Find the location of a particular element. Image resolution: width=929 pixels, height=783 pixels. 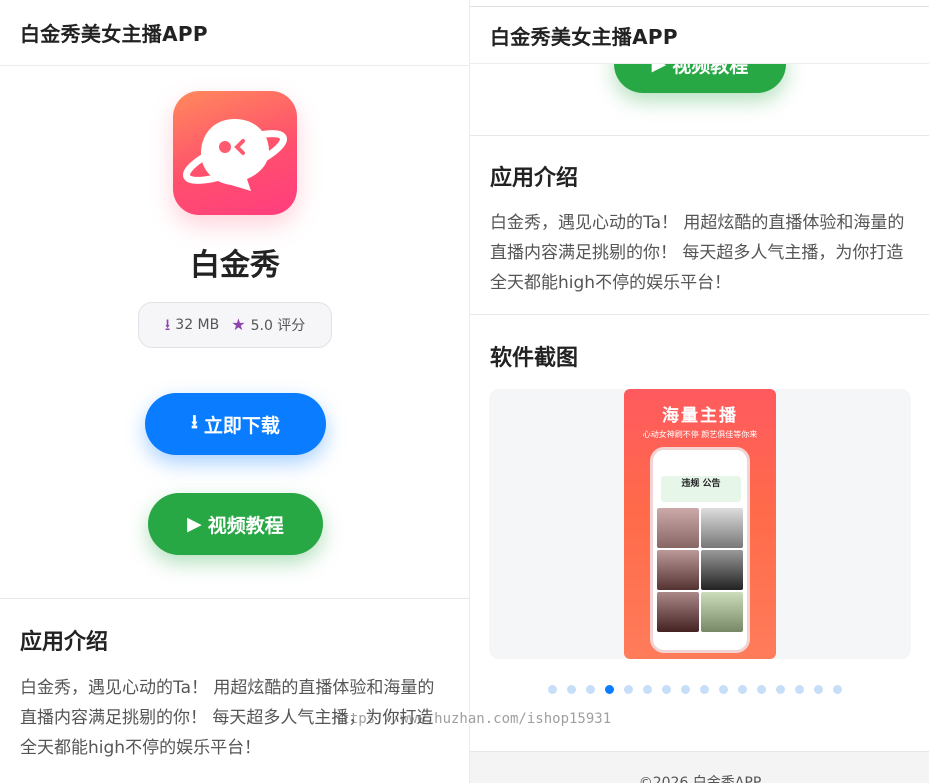

video-tutorial-button: ▶ 视频教程 is located at coordinates (235, 524).